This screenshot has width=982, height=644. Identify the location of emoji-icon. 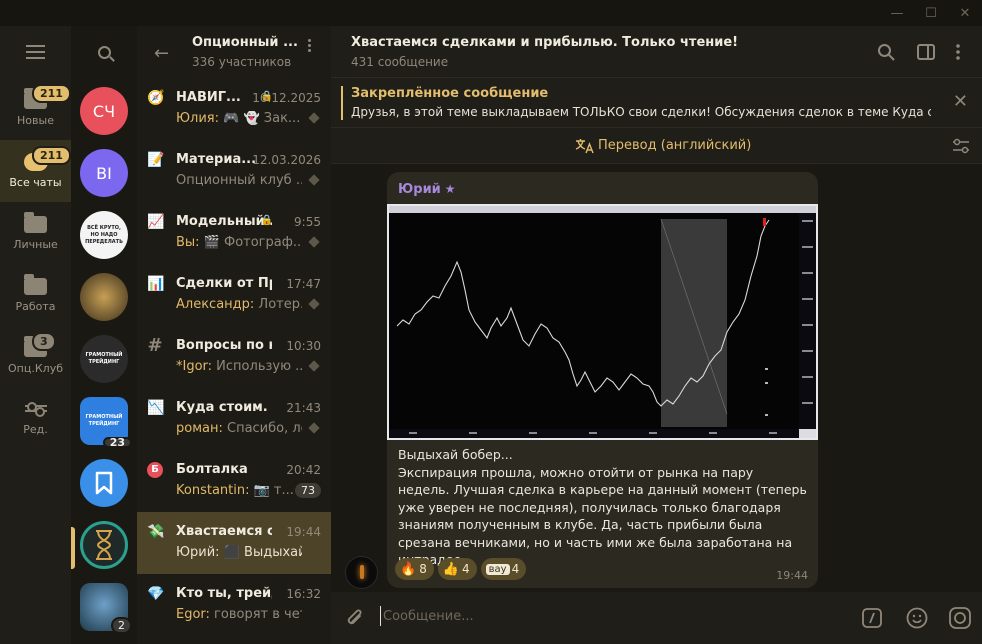
(917, 618).